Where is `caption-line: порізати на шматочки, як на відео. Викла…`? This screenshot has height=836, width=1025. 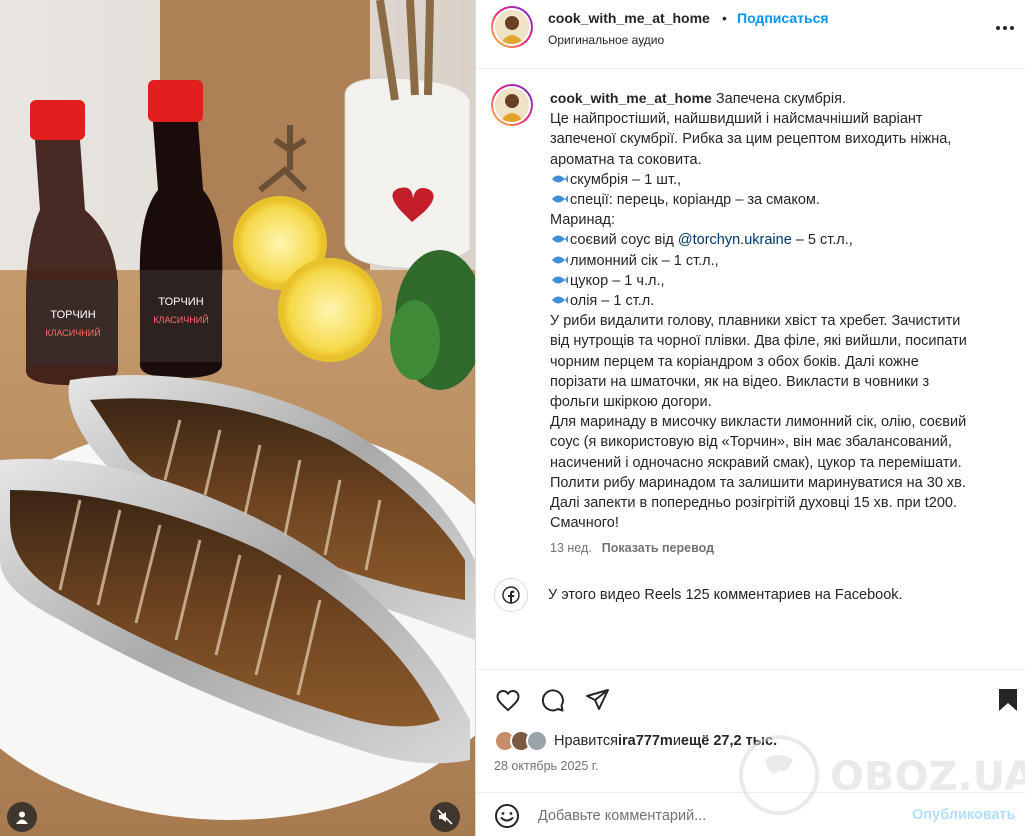 caption-line: порізати на шматочки, як на відео. Викла… is located at coordinates (740, 381).